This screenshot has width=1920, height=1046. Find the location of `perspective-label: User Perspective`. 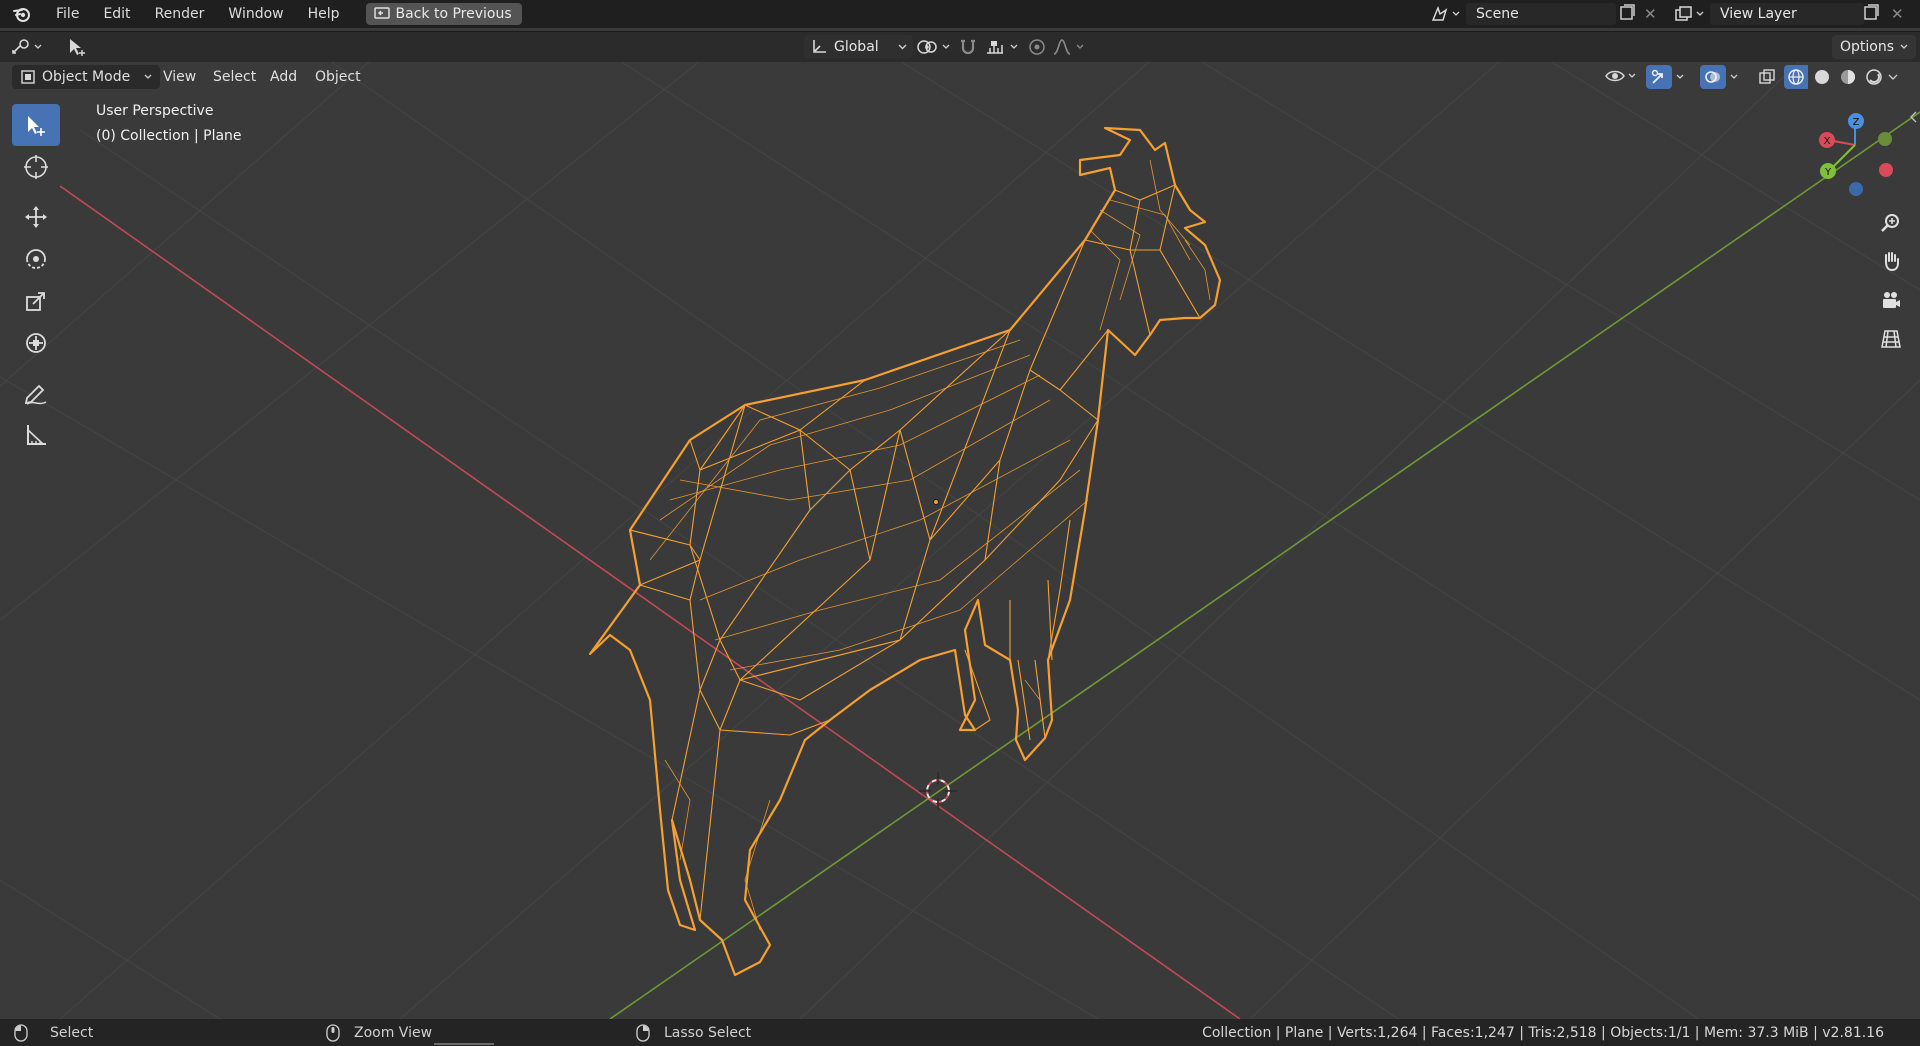

perspective-label: User Perspective is located at coordinates (155, 111).